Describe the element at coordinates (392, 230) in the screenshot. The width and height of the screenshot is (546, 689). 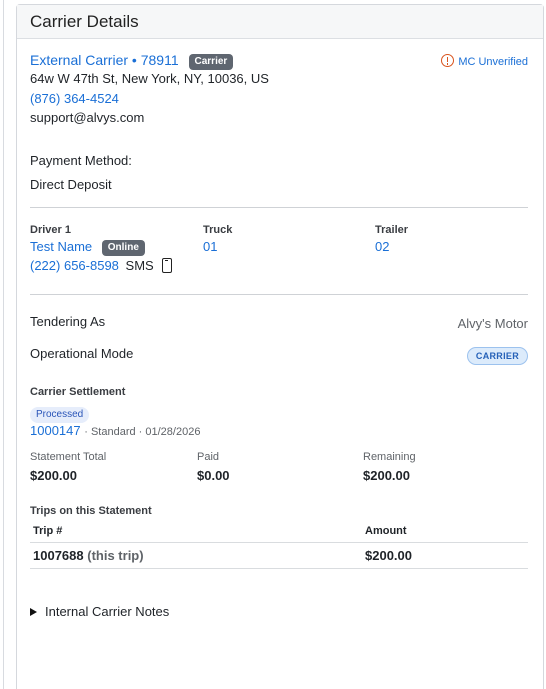
I see `trailer-label: Trailer` at that location.